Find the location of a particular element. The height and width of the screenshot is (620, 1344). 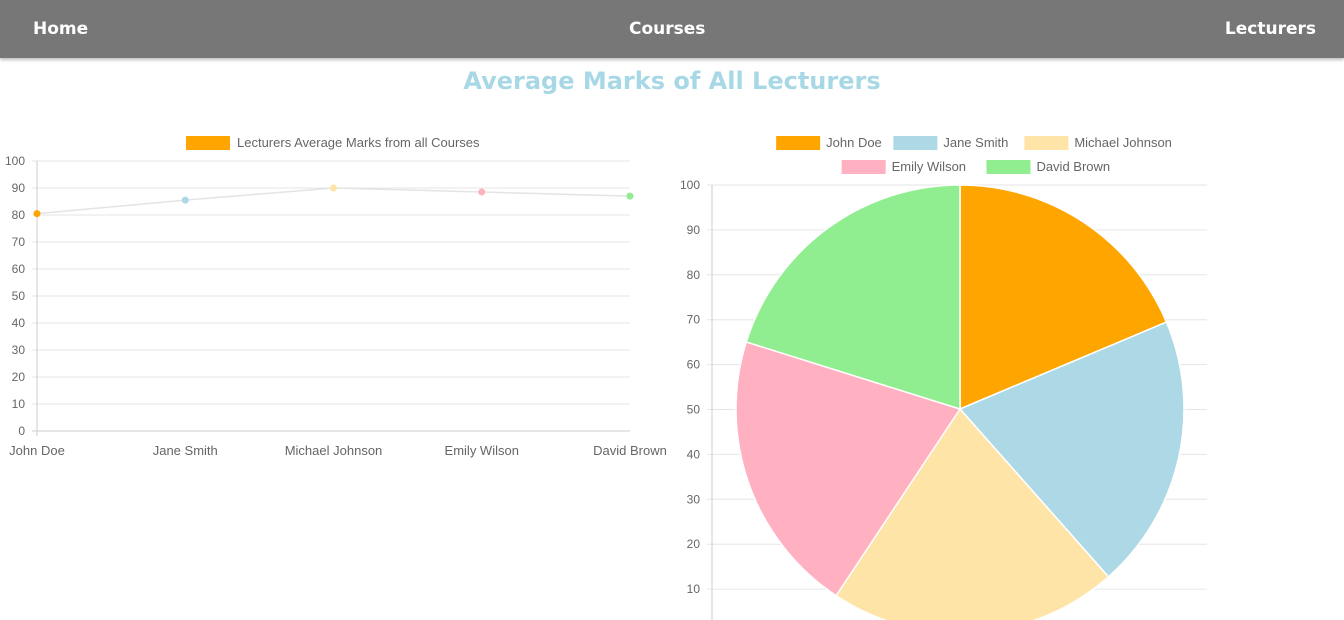

nav-courses-link: Courses is located at coordinates (667, 29).